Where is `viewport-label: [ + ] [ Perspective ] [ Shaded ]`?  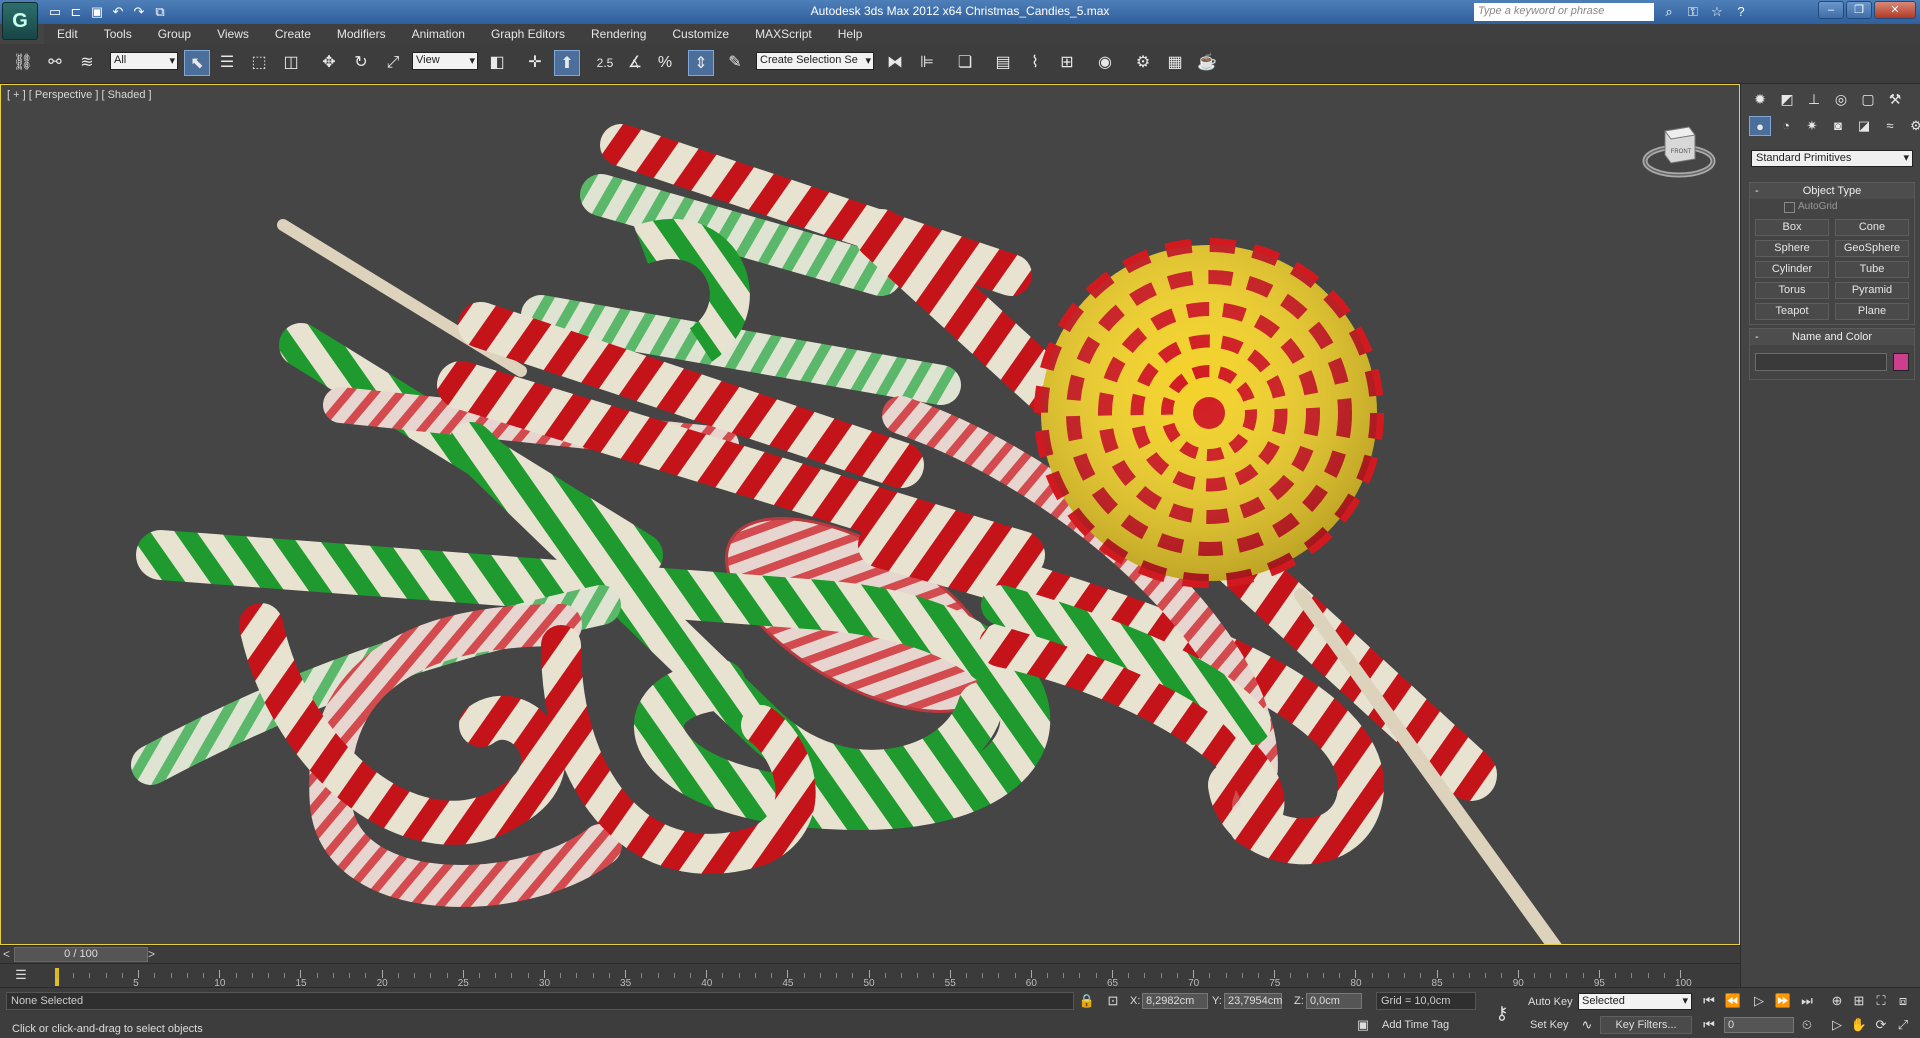 viewport-label: [ + ] [ Perspective ] [ Shaded ] is located at coordinates (79, 95).